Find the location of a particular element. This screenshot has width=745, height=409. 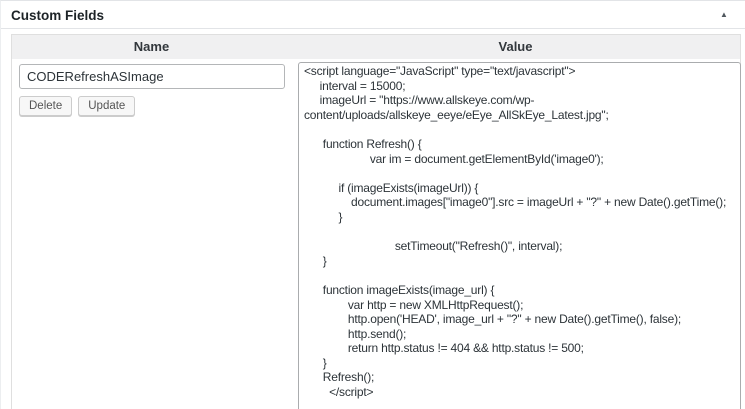

column-header-name: Name is located at coordinates (151, 46).